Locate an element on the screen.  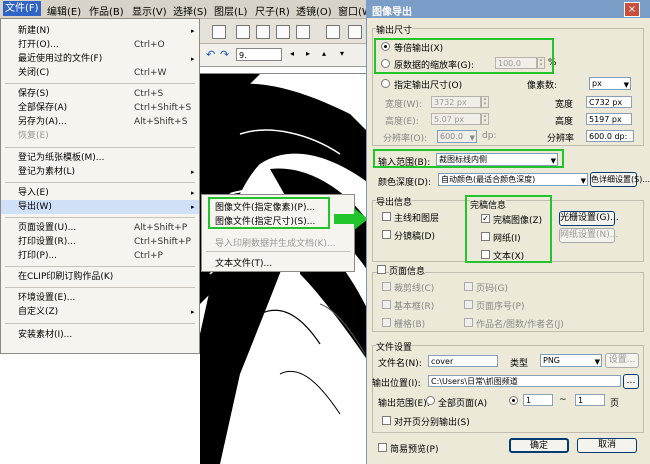
menu-file: 文件(F) is located at coordinates (22, 8).